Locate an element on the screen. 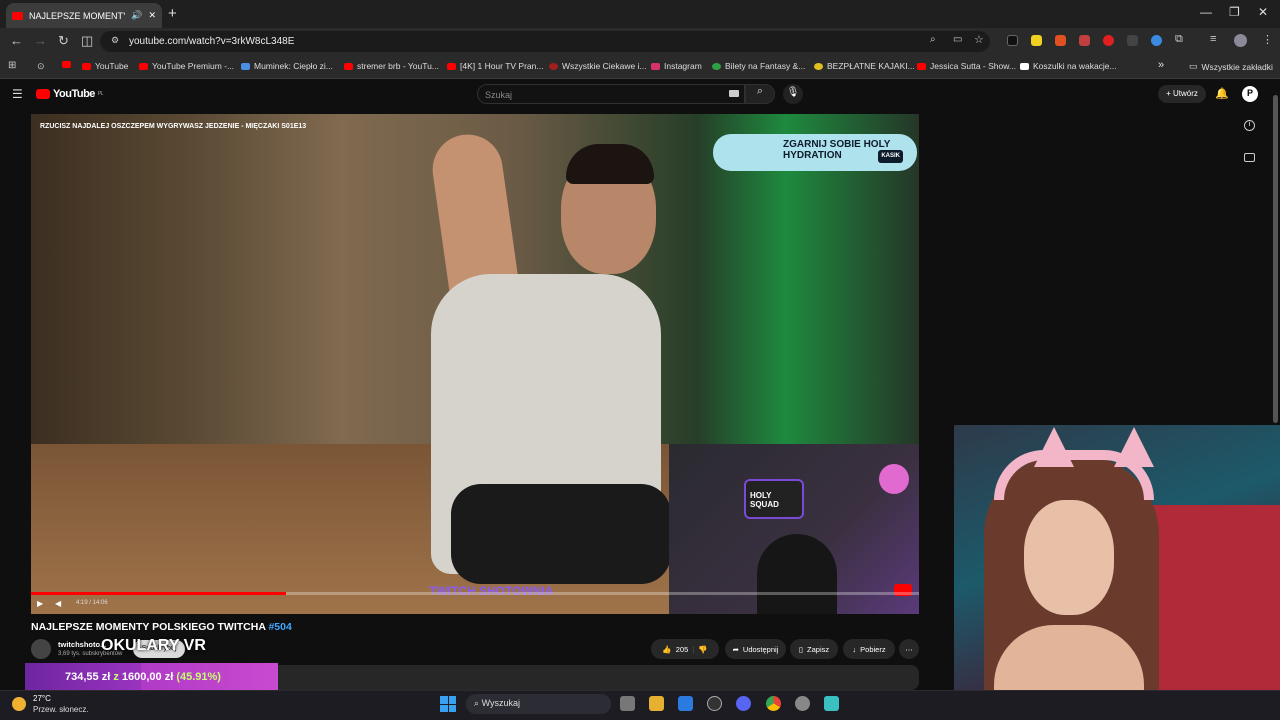 The image size is (1280, 720). all-bookmarks-button: ▭ Wszystkie zakładki is located at coordinates (1231, 66).